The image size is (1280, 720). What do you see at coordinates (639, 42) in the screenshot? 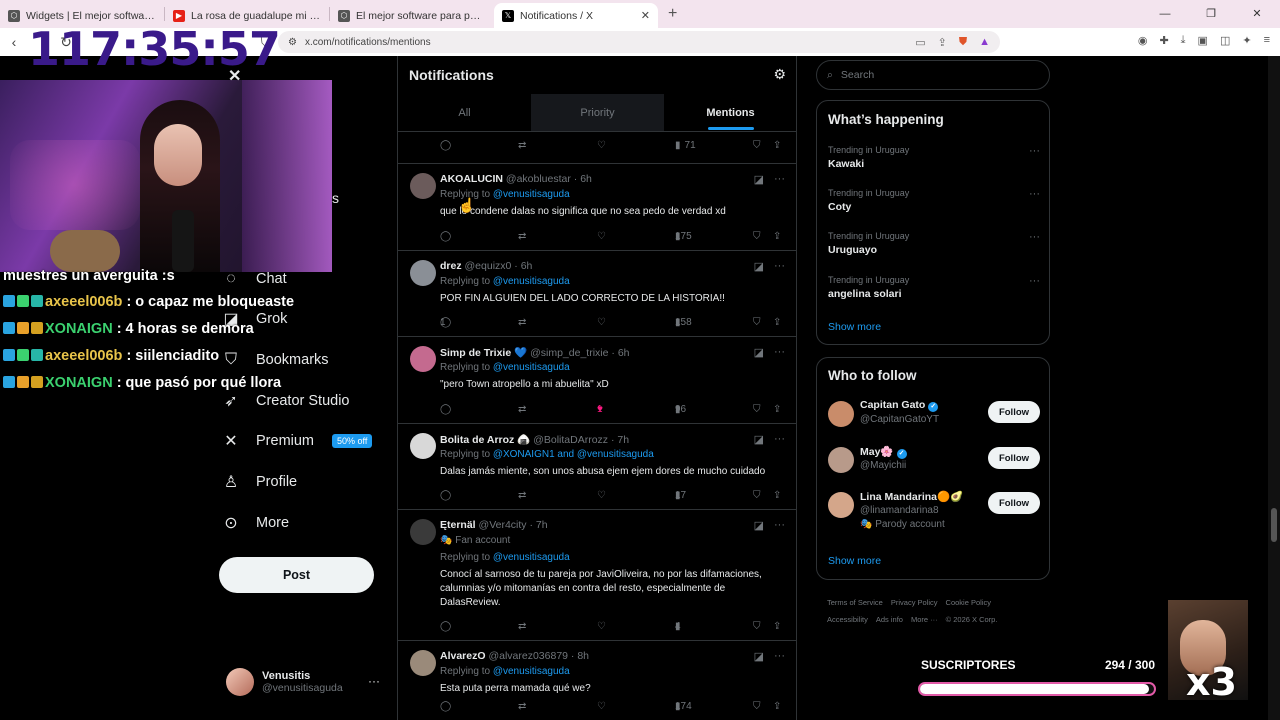
I see `url-field: ⚙ x.com/notifications/mentions ▭ ⇪ ⛊ ▲` at bounding box center [639, 42].